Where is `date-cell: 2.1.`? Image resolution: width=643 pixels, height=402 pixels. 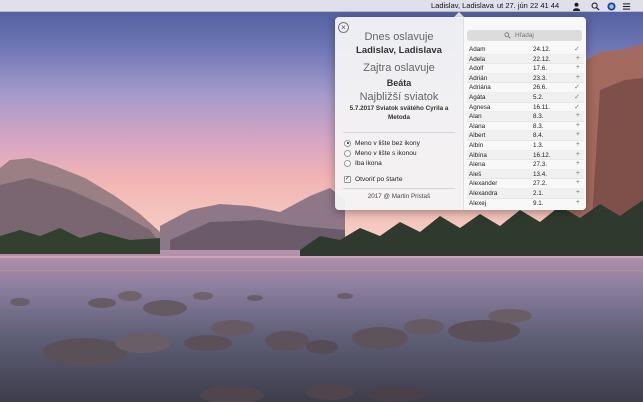 date-cell: 2.1. is located at coordinates (538, 193).